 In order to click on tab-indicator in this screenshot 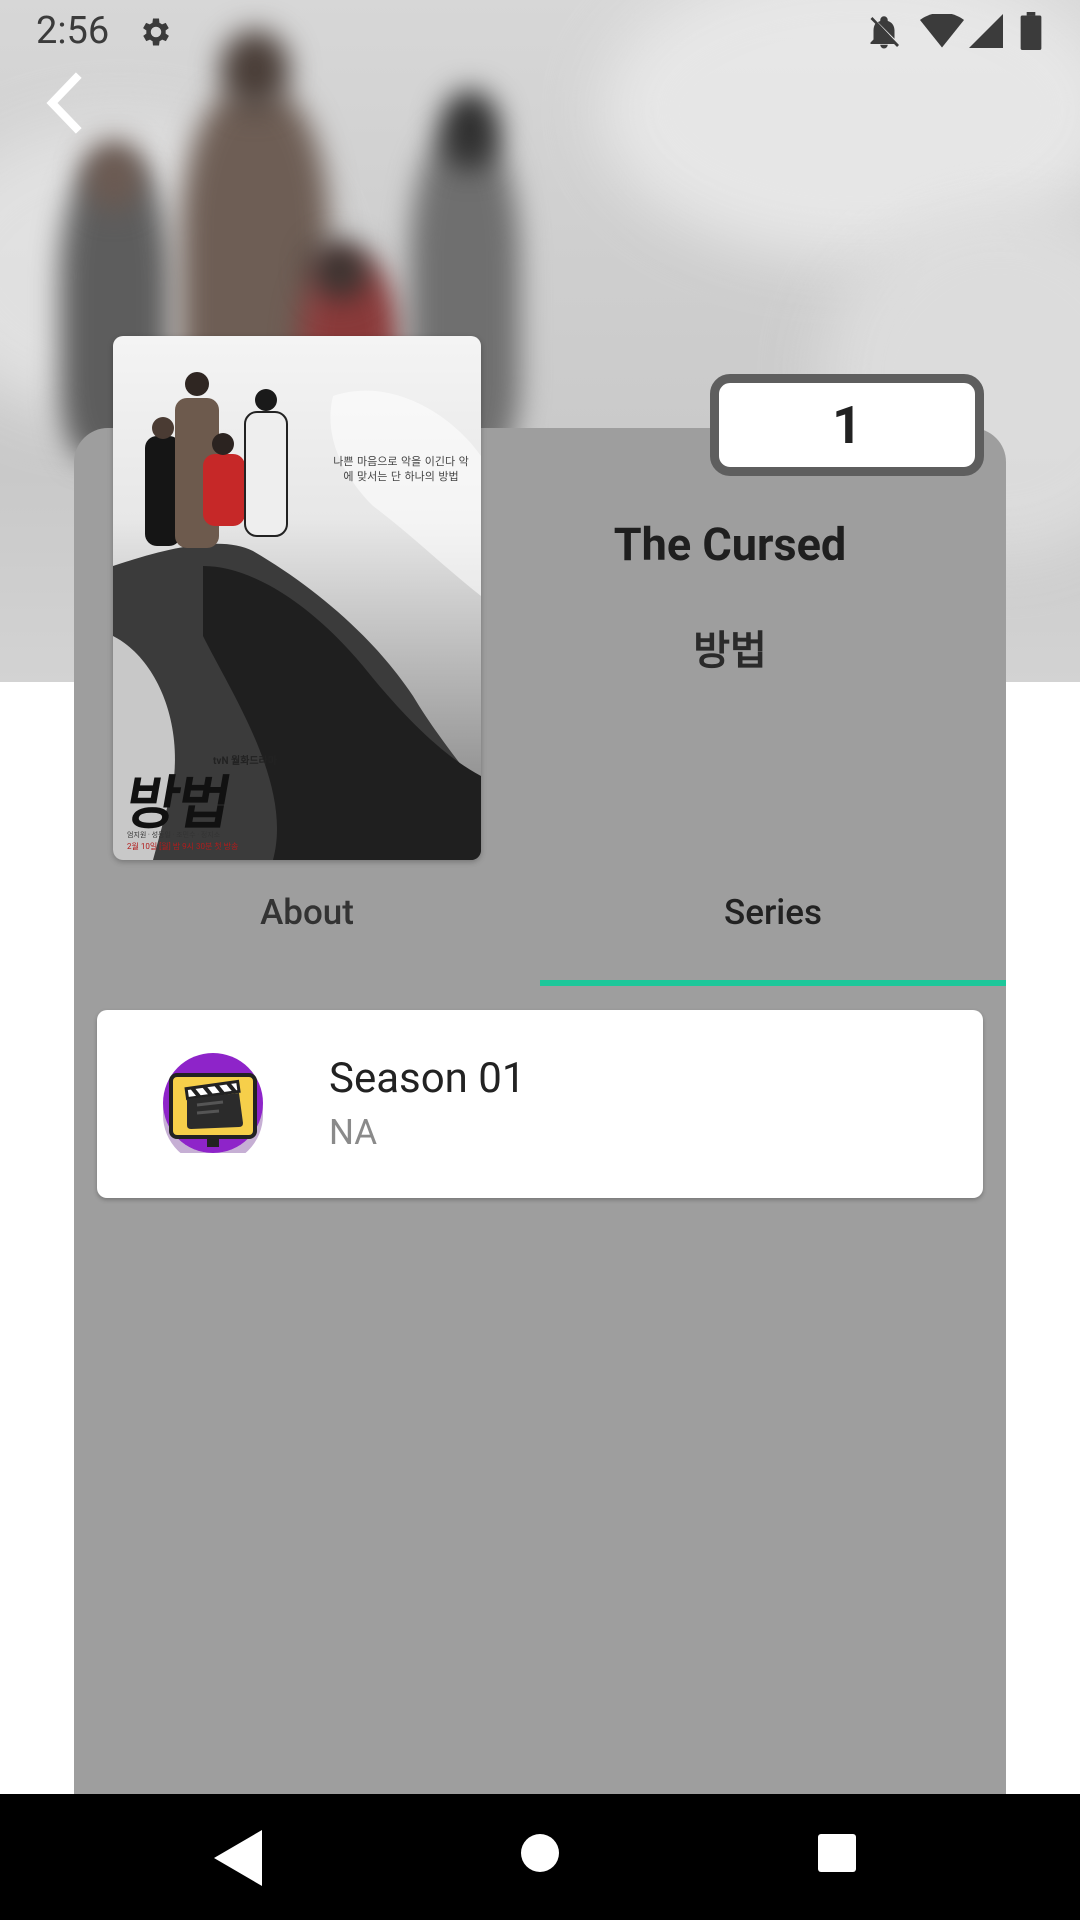, I will do `click(773, 983)`.